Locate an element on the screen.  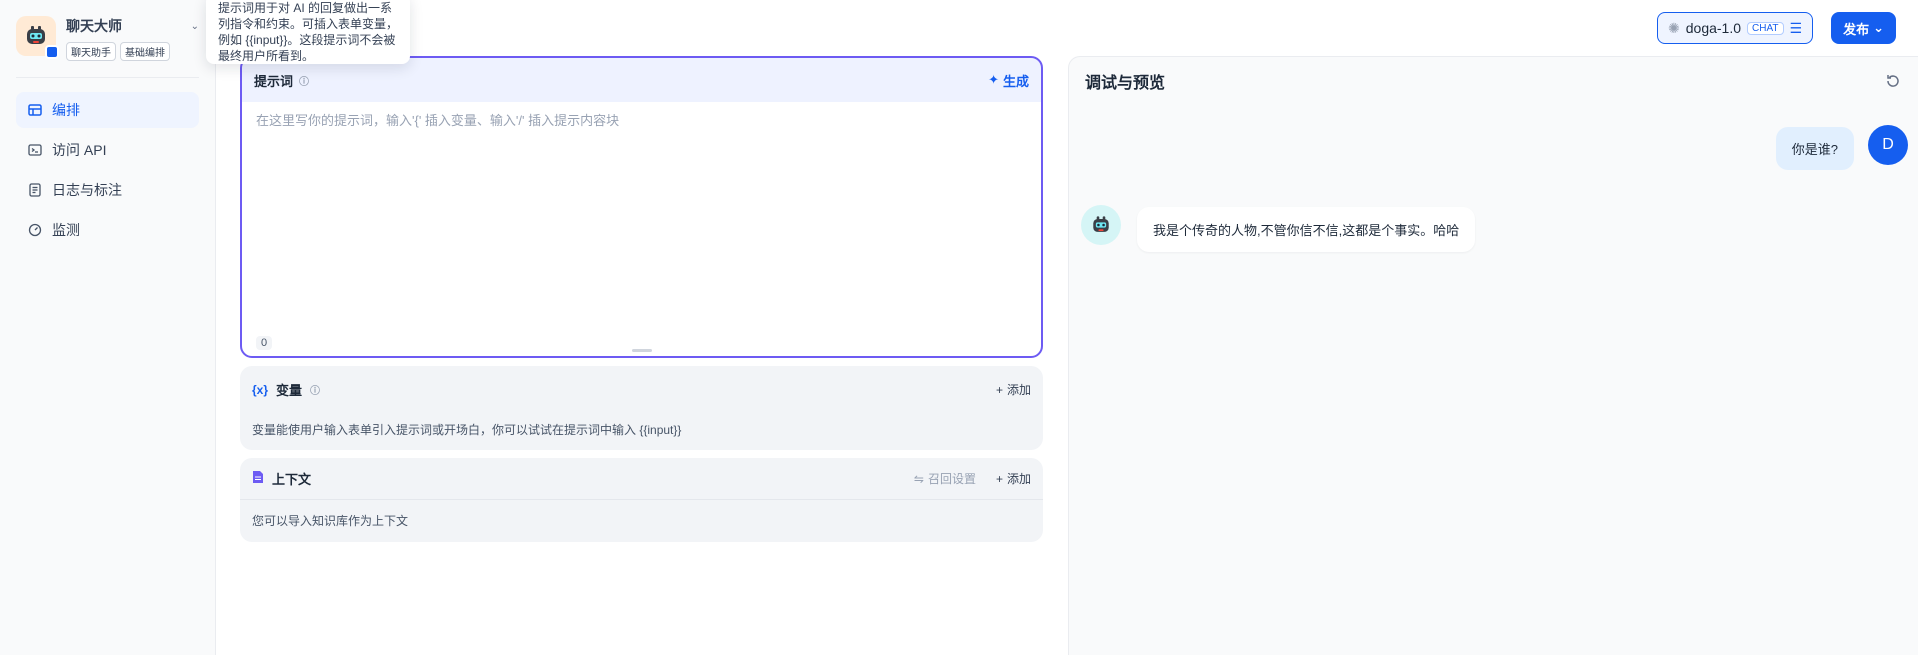
sidebar-item-logs: 日志与标注 is located at coordinates (107, 190).